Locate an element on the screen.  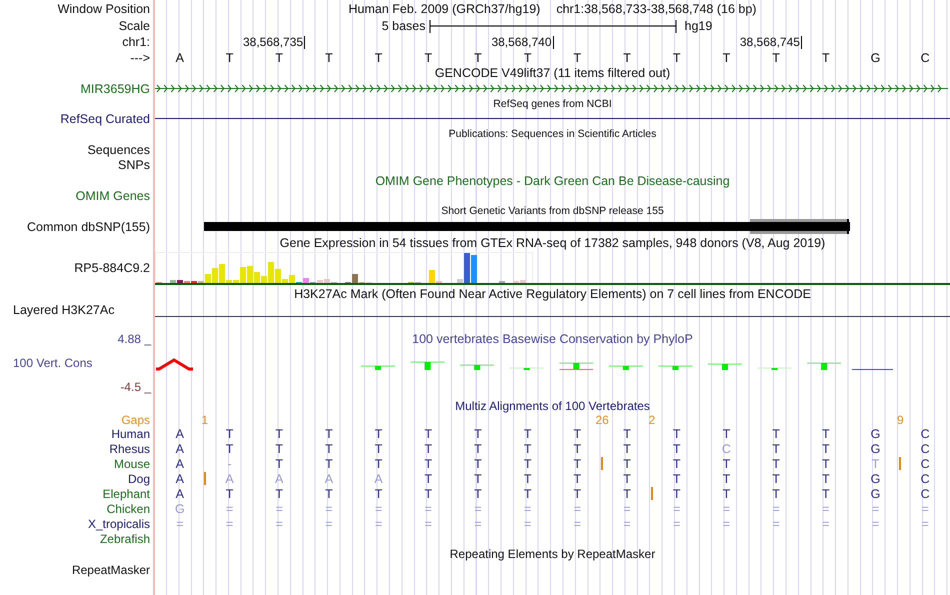
species-label: Zebrafish is located at coordinates (125, 539).